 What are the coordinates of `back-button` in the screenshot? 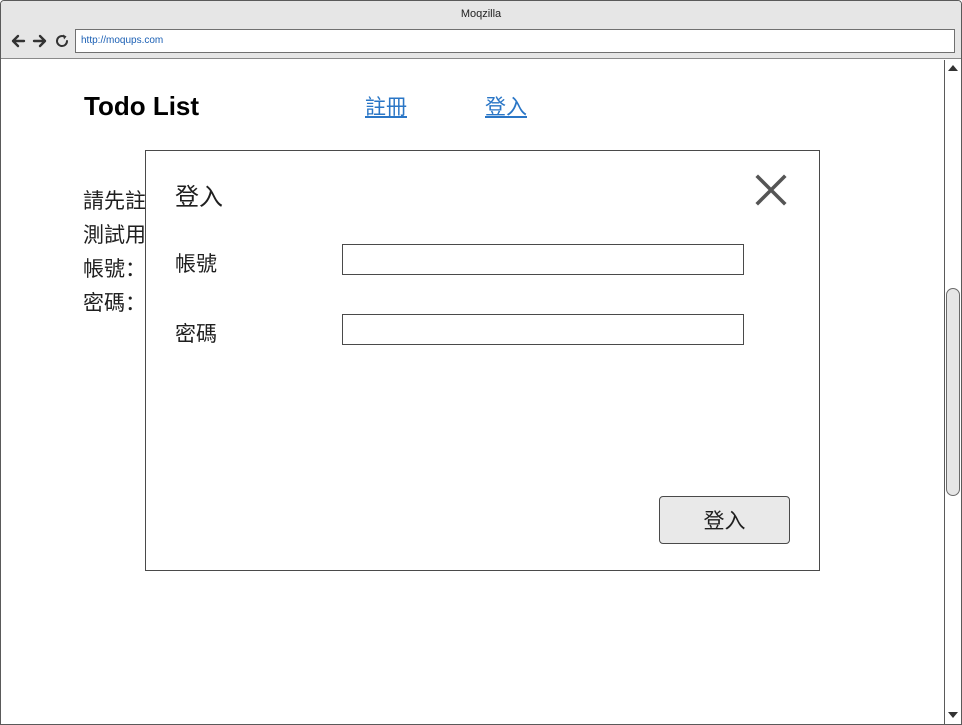 It's located at (18, 41).